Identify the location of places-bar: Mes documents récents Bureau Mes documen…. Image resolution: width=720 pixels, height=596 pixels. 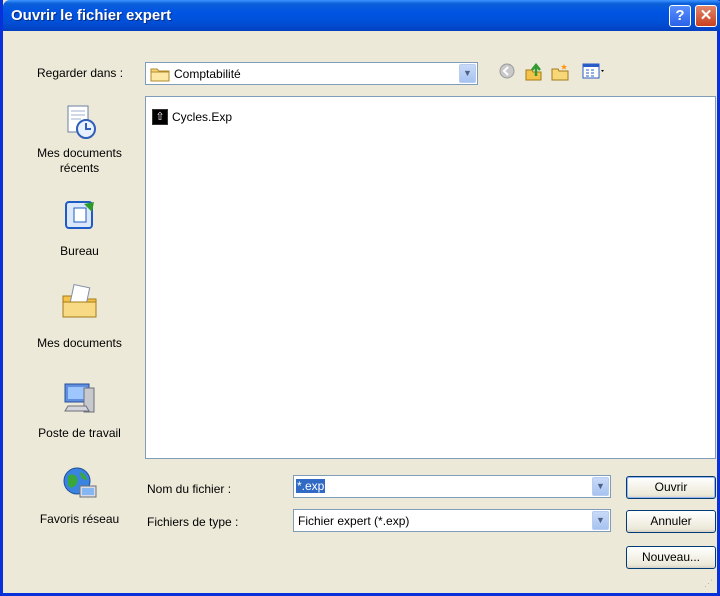
(79, 313).